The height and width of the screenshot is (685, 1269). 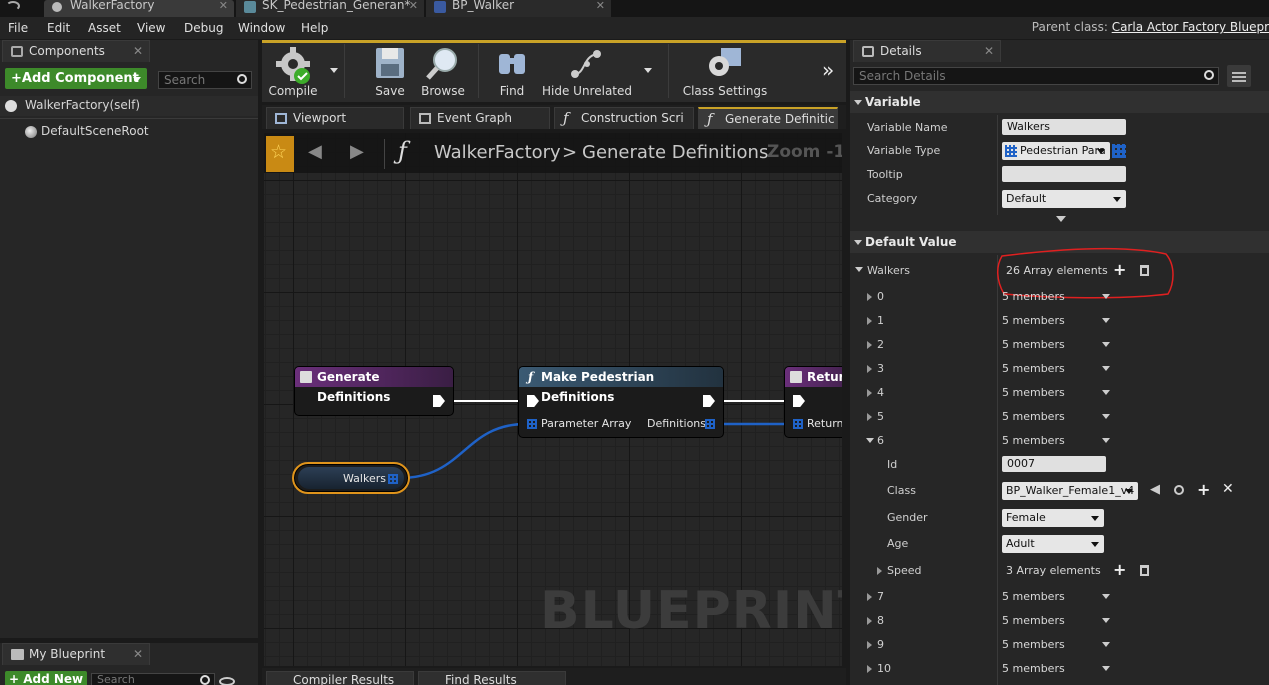 What do you see at coordinates (492, 678) in the screenshot?
I see `tab-find-results: Find Results` at bounding box center [492, 678].